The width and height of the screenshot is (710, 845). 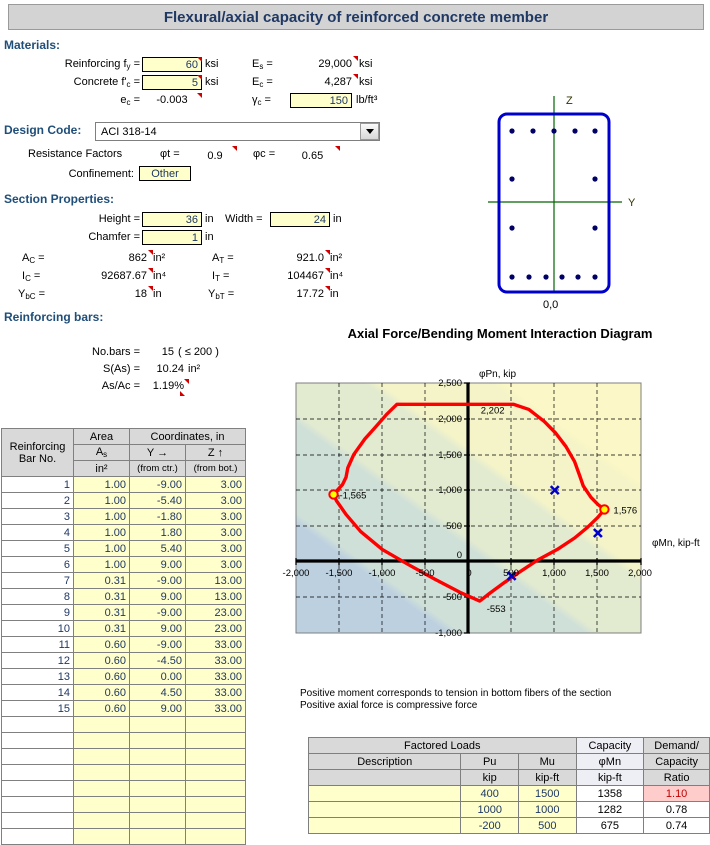 I want to click on chamfer-input: 1, so click(x=172, y=237).